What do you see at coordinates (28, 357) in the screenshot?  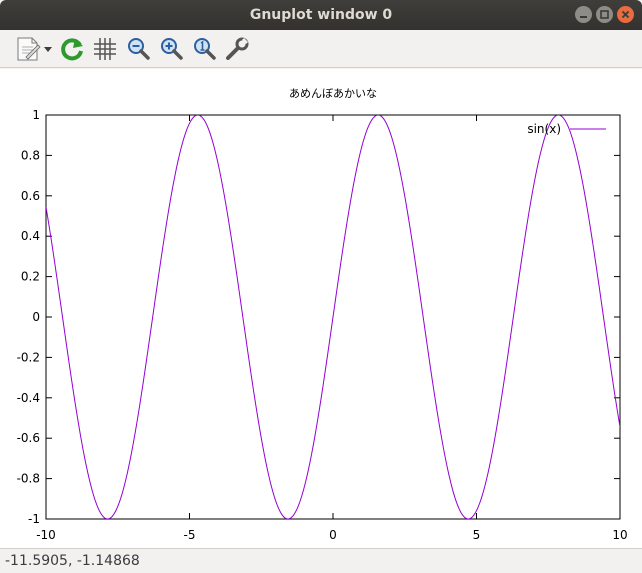 I see `y-tick-label: -0.2` at bounding box center [28, 357].